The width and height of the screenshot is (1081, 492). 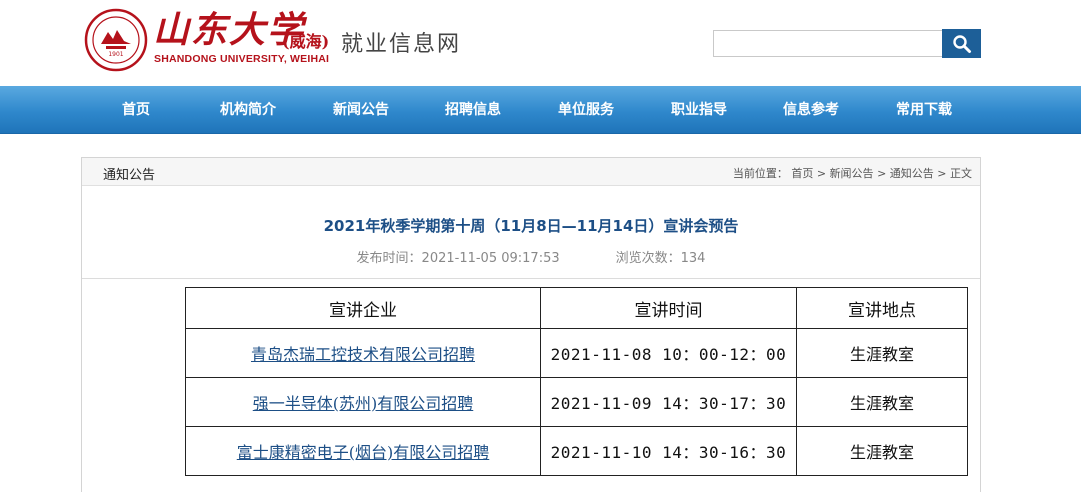 I want to click on search-input, so click(x=828, y=43).